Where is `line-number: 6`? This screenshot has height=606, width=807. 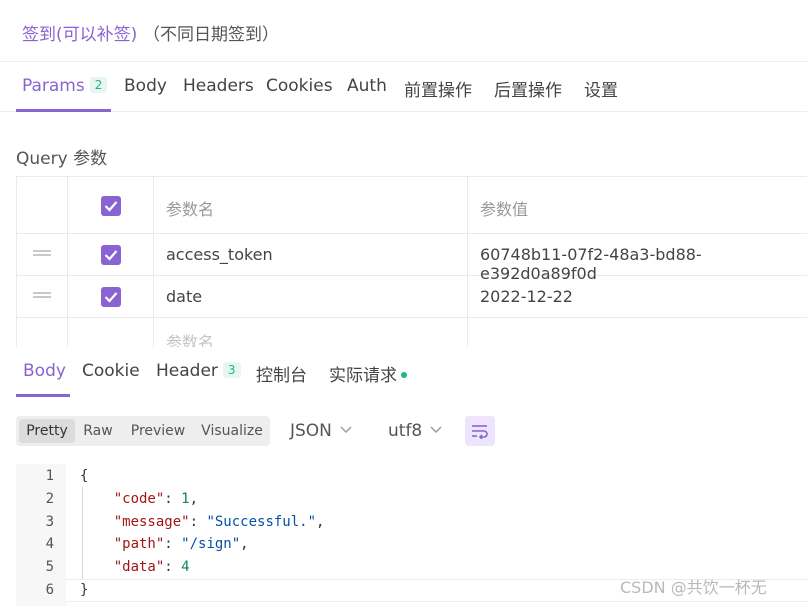 line-number: 6 is located at coordinates (49, 590).